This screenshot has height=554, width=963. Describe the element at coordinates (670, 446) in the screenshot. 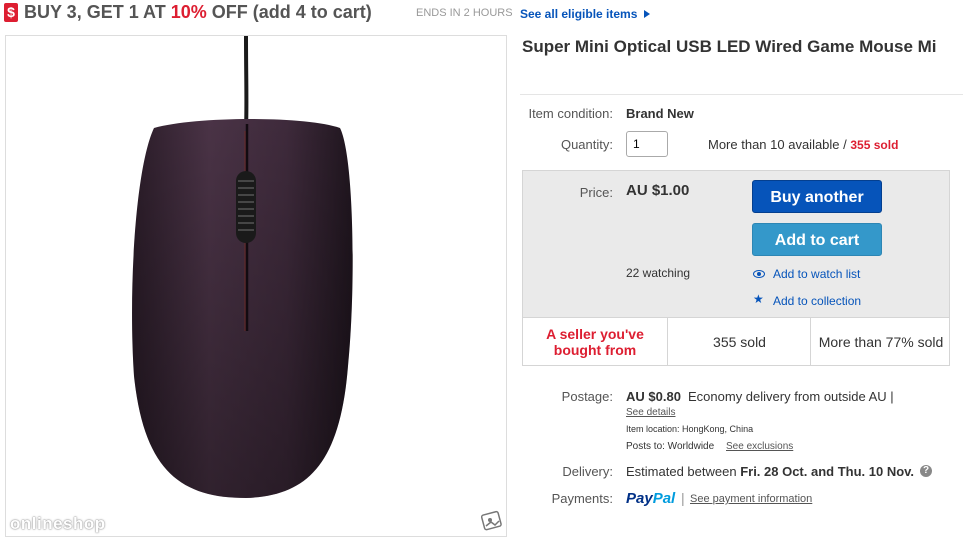

I see `posts-to: Posts to: Worldwide` at that location.